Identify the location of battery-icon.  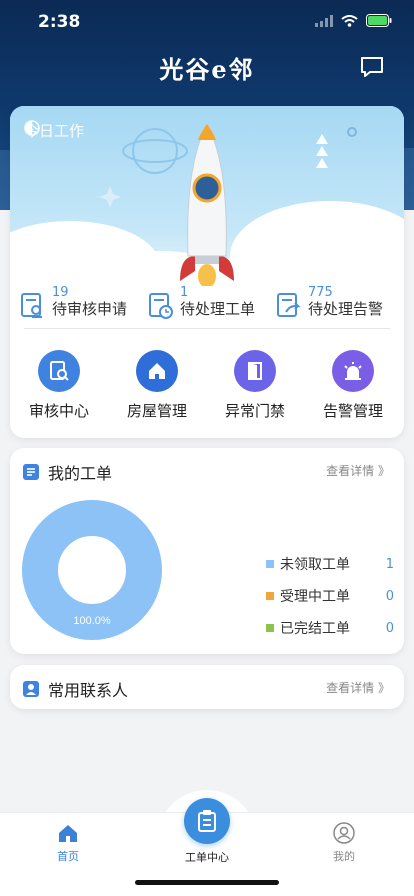
(379, 20).